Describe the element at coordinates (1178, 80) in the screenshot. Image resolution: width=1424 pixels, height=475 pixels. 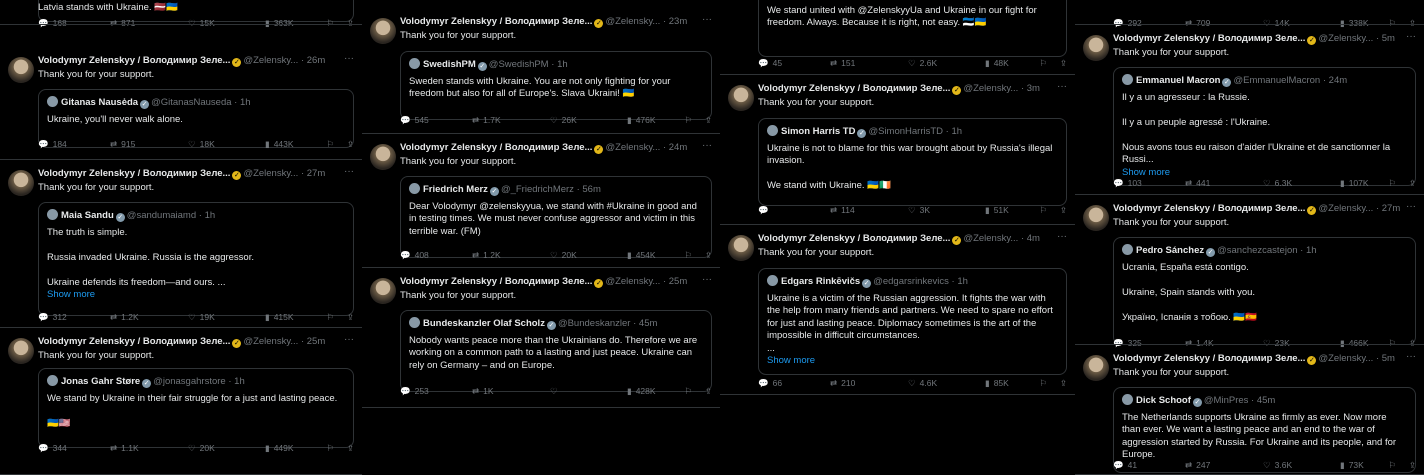
I see `quote-author-name: Emmanuel Macron` at that location.